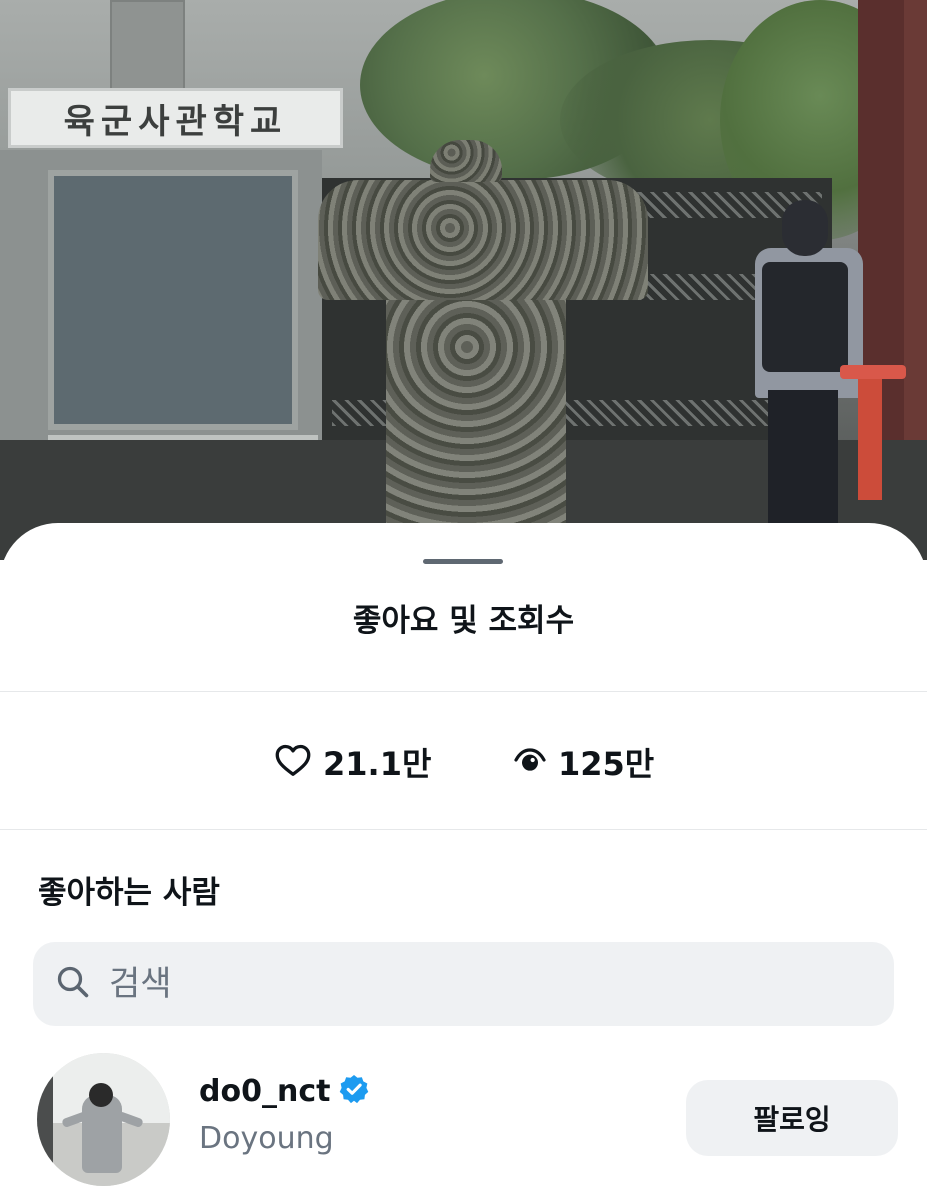  I want to click on likes-count: 21.1만, so click(377, 764).